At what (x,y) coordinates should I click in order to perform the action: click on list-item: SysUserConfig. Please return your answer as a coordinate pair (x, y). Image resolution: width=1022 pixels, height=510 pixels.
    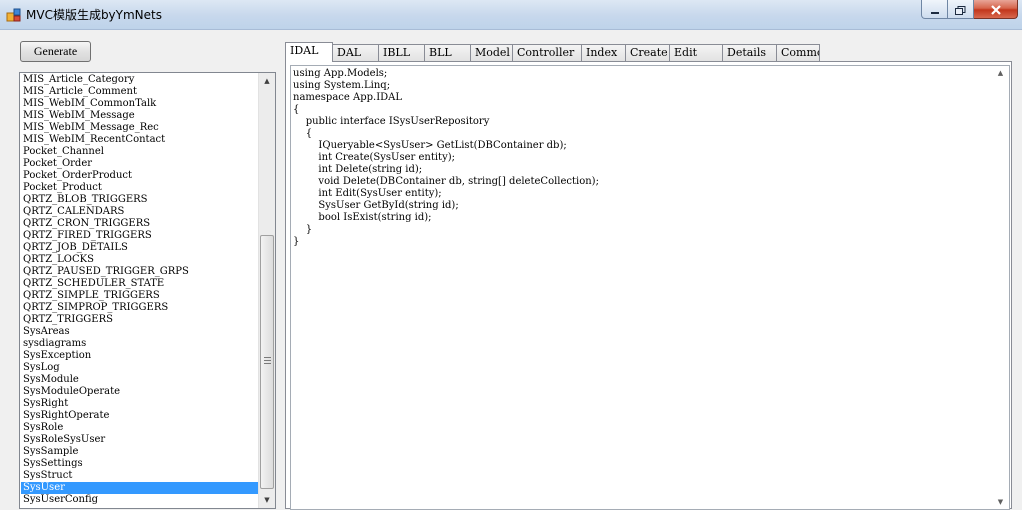
    Looking at the image, I should click on (140, 500).